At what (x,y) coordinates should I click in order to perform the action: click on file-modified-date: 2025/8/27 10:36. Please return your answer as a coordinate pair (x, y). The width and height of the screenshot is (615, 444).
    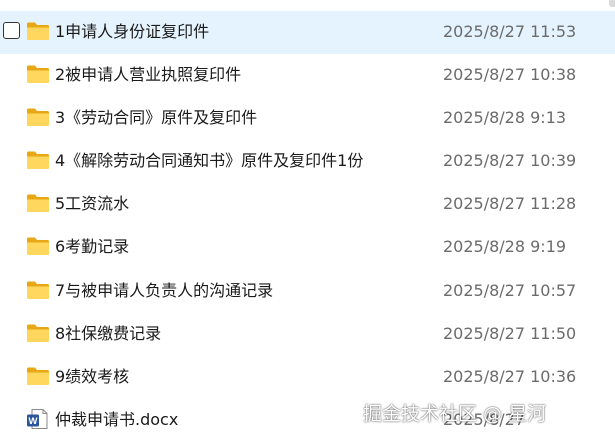
    Looking at the image, I should click on (510, 376).